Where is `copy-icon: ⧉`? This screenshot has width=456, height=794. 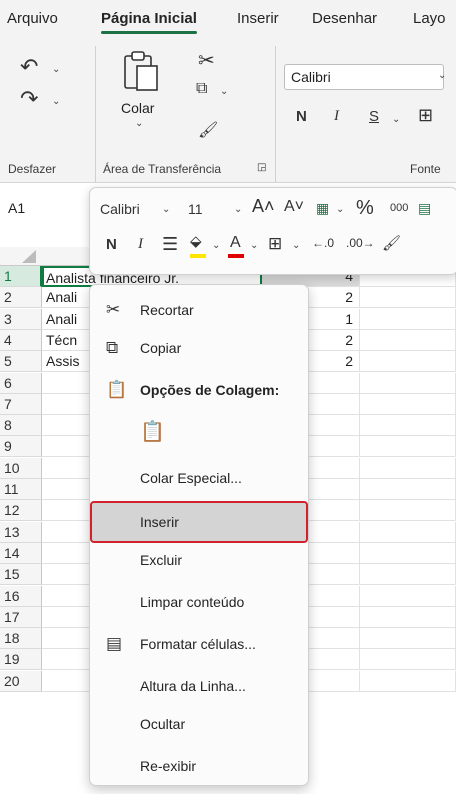
copy-icon: ⧉ is located at coordinates (201, 89).